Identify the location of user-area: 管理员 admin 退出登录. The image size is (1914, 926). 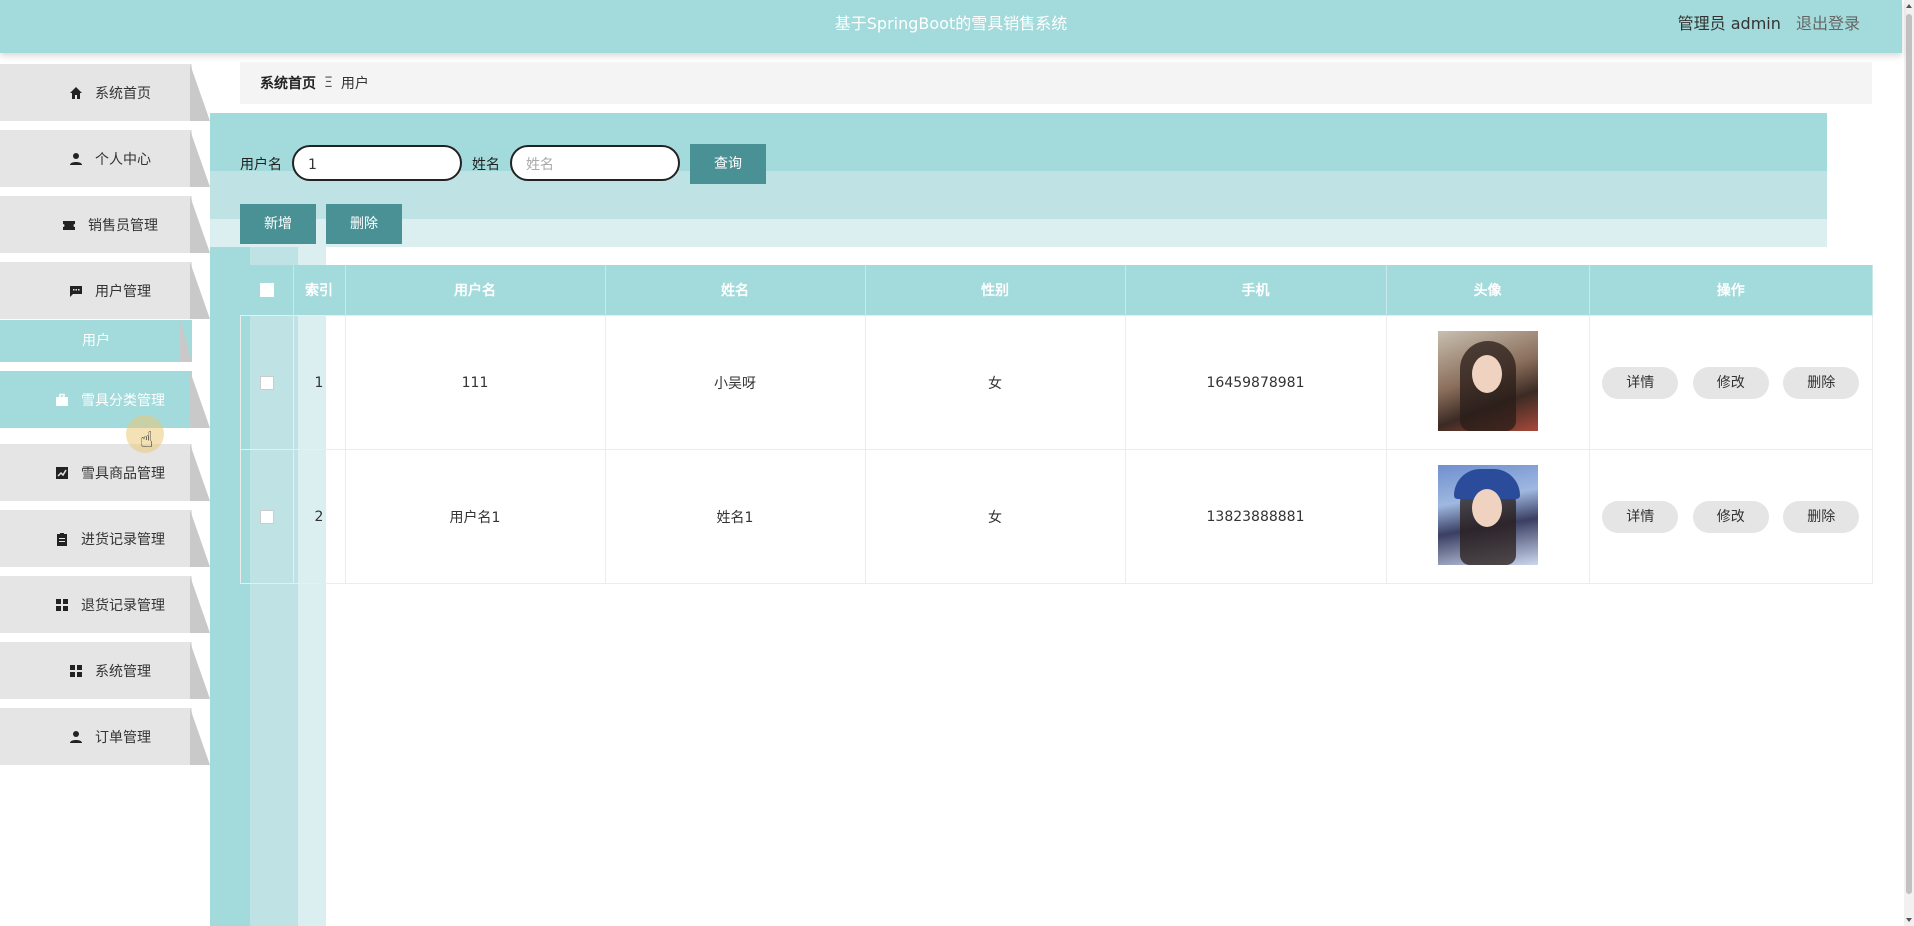
(1769, 24).